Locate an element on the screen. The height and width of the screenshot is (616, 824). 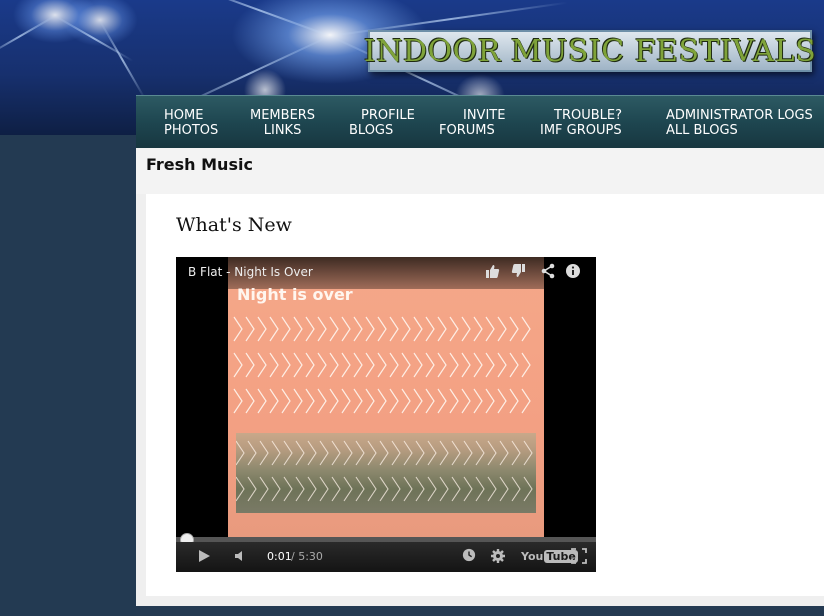
nav-link-all-blogs: ALL BLOGS is located at coordinates (739, 130).